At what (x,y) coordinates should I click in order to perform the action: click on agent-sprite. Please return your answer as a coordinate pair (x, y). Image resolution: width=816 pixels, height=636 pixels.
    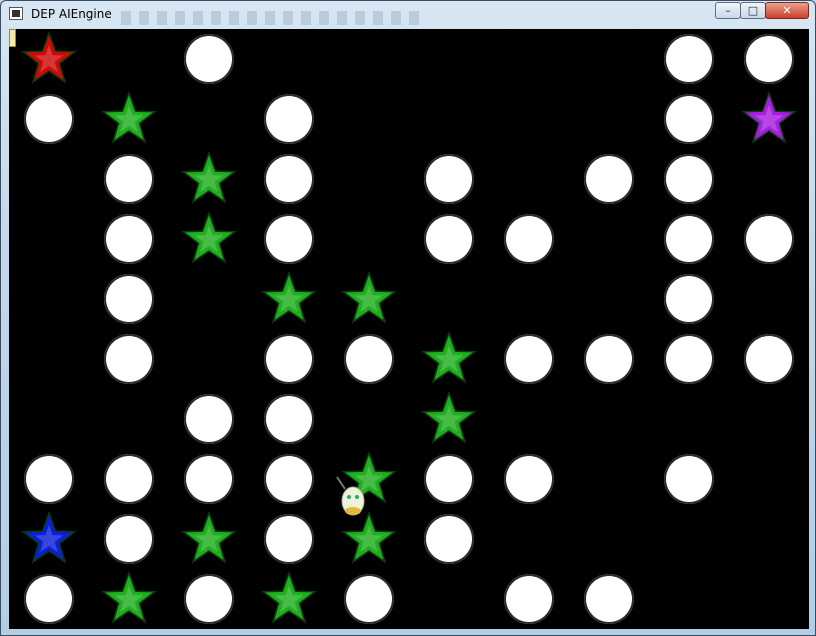
    Looking at the image, I should click on (350, 496).